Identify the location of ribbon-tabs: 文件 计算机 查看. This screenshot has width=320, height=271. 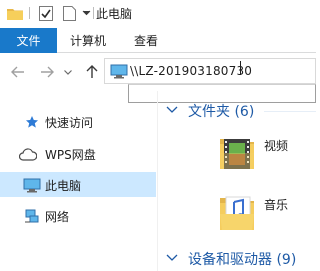
(158, 40).